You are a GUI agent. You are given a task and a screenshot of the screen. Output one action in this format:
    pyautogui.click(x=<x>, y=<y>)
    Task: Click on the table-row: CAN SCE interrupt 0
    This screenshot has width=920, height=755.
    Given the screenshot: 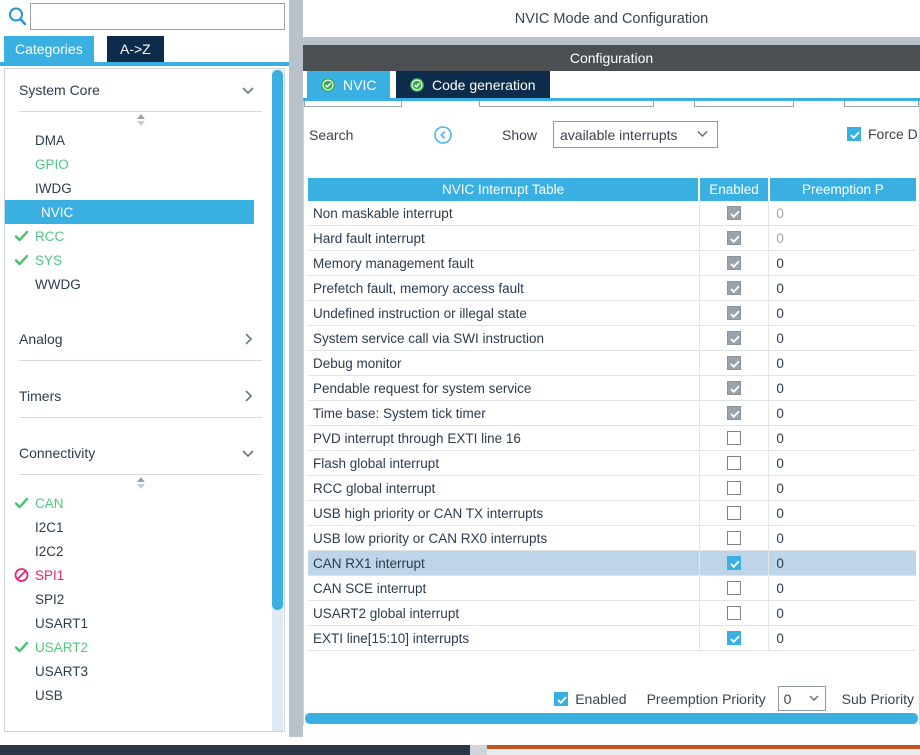 What is the action you would take?
    pyautogui.click(x=612, y=588)
    